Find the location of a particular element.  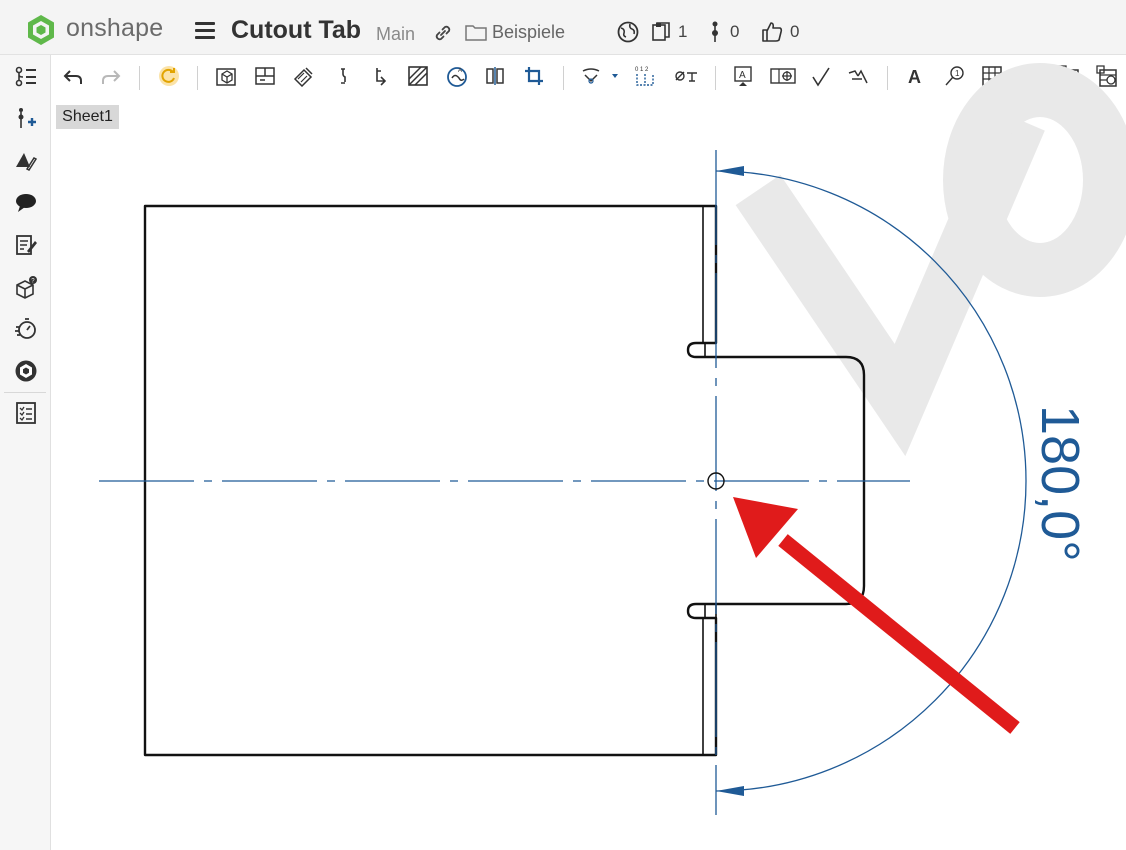

dimension-arrowhead-bottom is located at coordinates (730, 791).